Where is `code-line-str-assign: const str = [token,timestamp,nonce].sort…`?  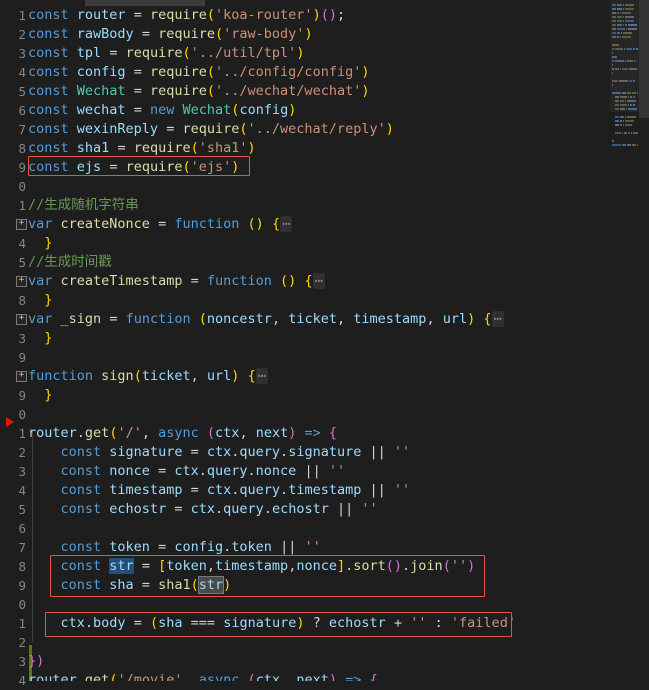 code-line-str-assign: const str = [token,timestamp,nonce].sort… is located at coordinates (251, 566).